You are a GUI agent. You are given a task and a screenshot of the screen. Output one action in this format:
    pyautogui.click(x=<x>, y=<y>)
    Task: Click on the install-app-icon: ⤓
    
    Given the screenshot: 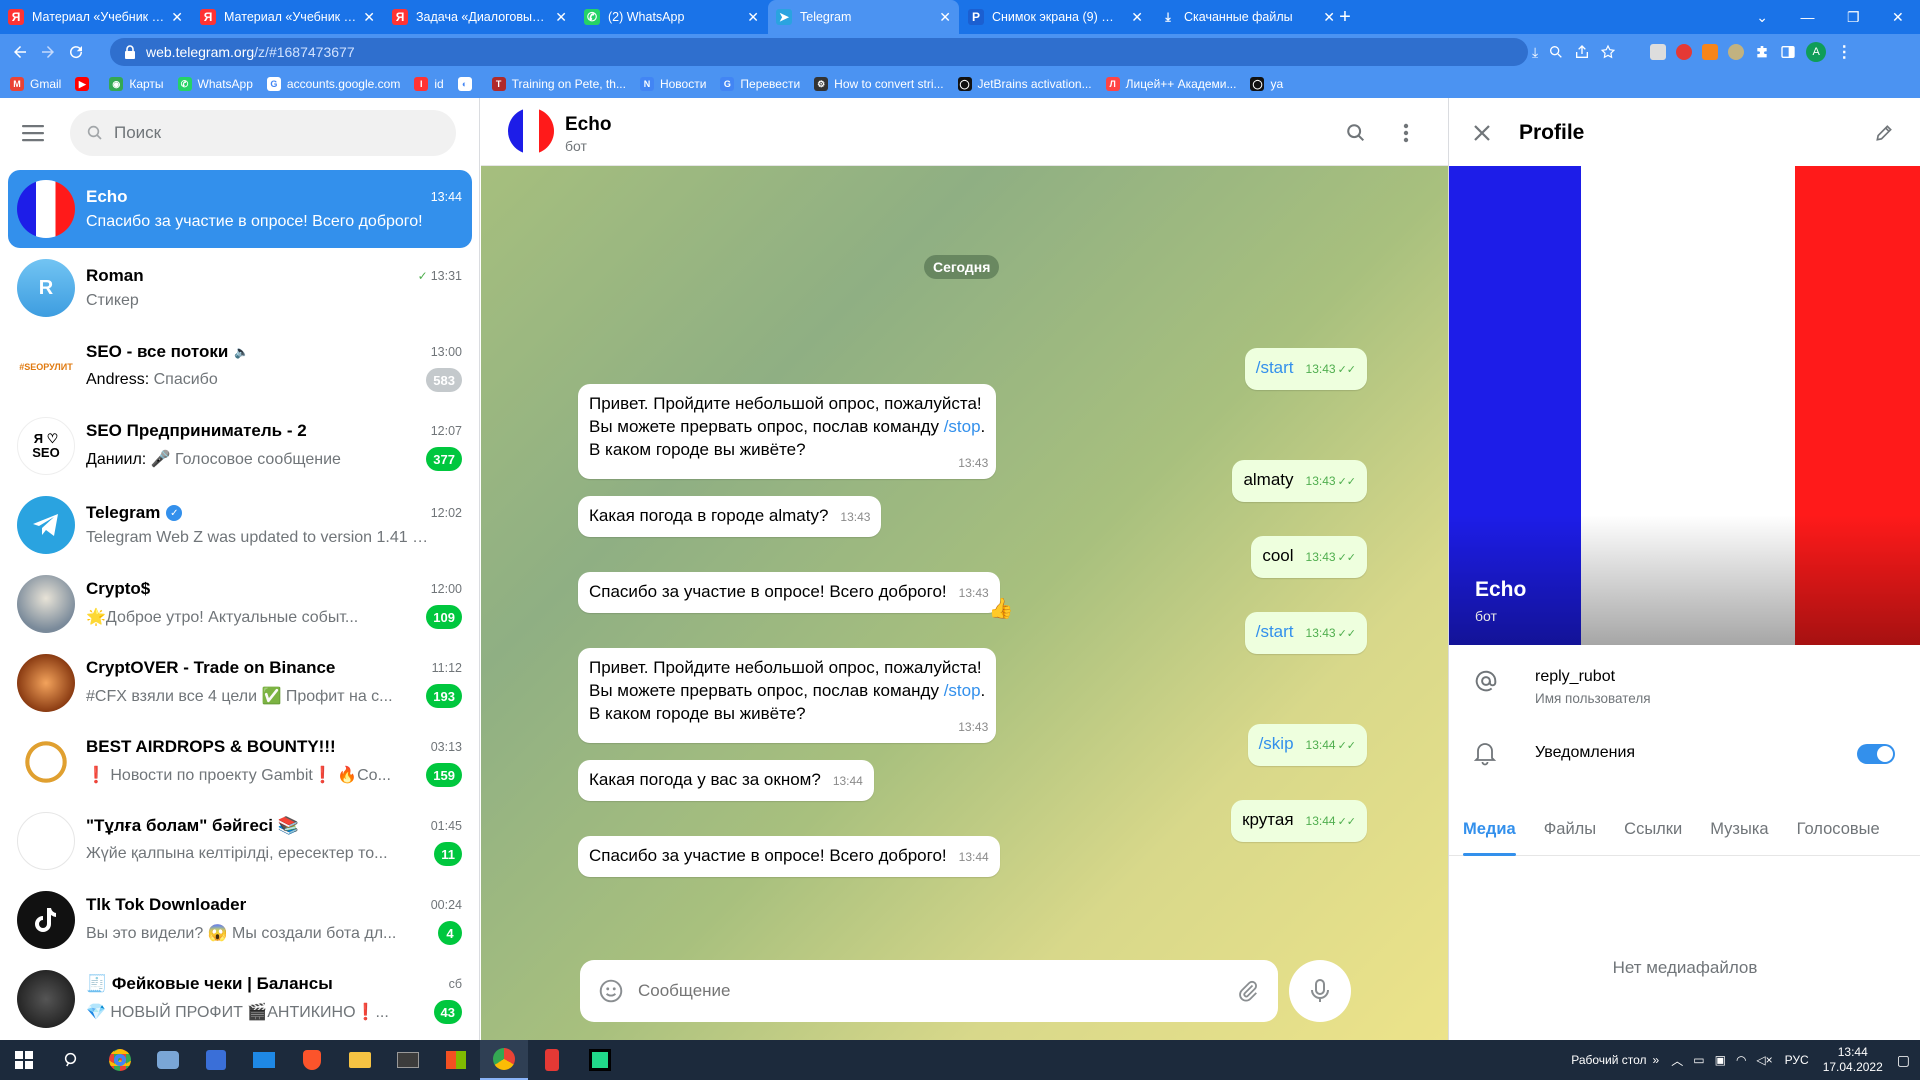 What is the action you would take?
    pyautogui.click(x=1535, y=52)
    